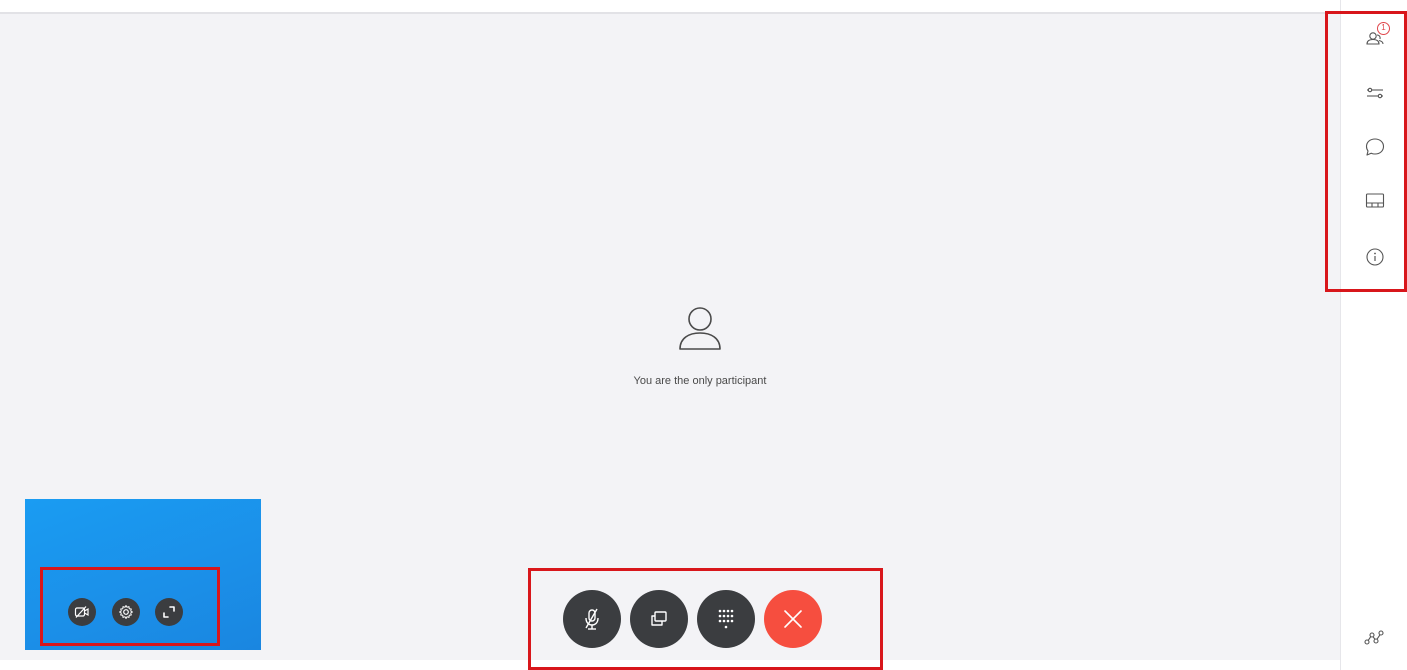  I want to click on sidebar-item-chat, so click(1375, 147).